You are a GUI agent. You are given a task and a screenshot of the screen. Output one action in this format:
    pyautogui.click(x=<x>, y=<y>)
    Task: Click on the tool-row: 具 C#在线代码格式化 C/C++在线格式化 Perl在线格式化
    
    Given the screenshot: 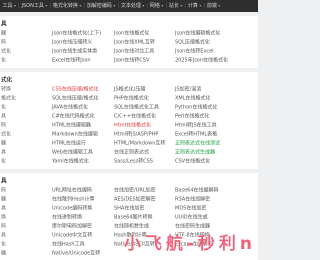 What is the action you would take?
    pyautogui.click(x=129, y=116)
    